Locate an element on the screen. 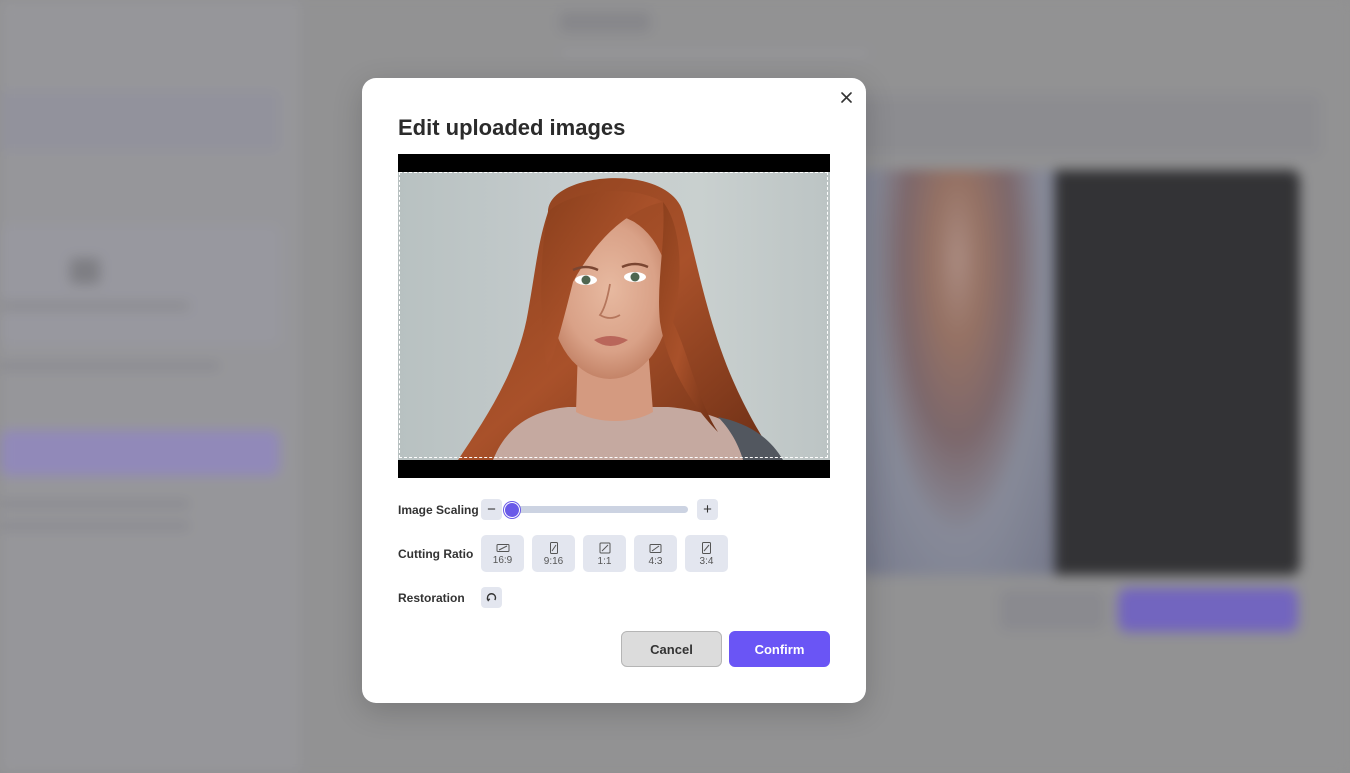  ratio-1-1-button: 1:1 is located at coordinates (604, 553).